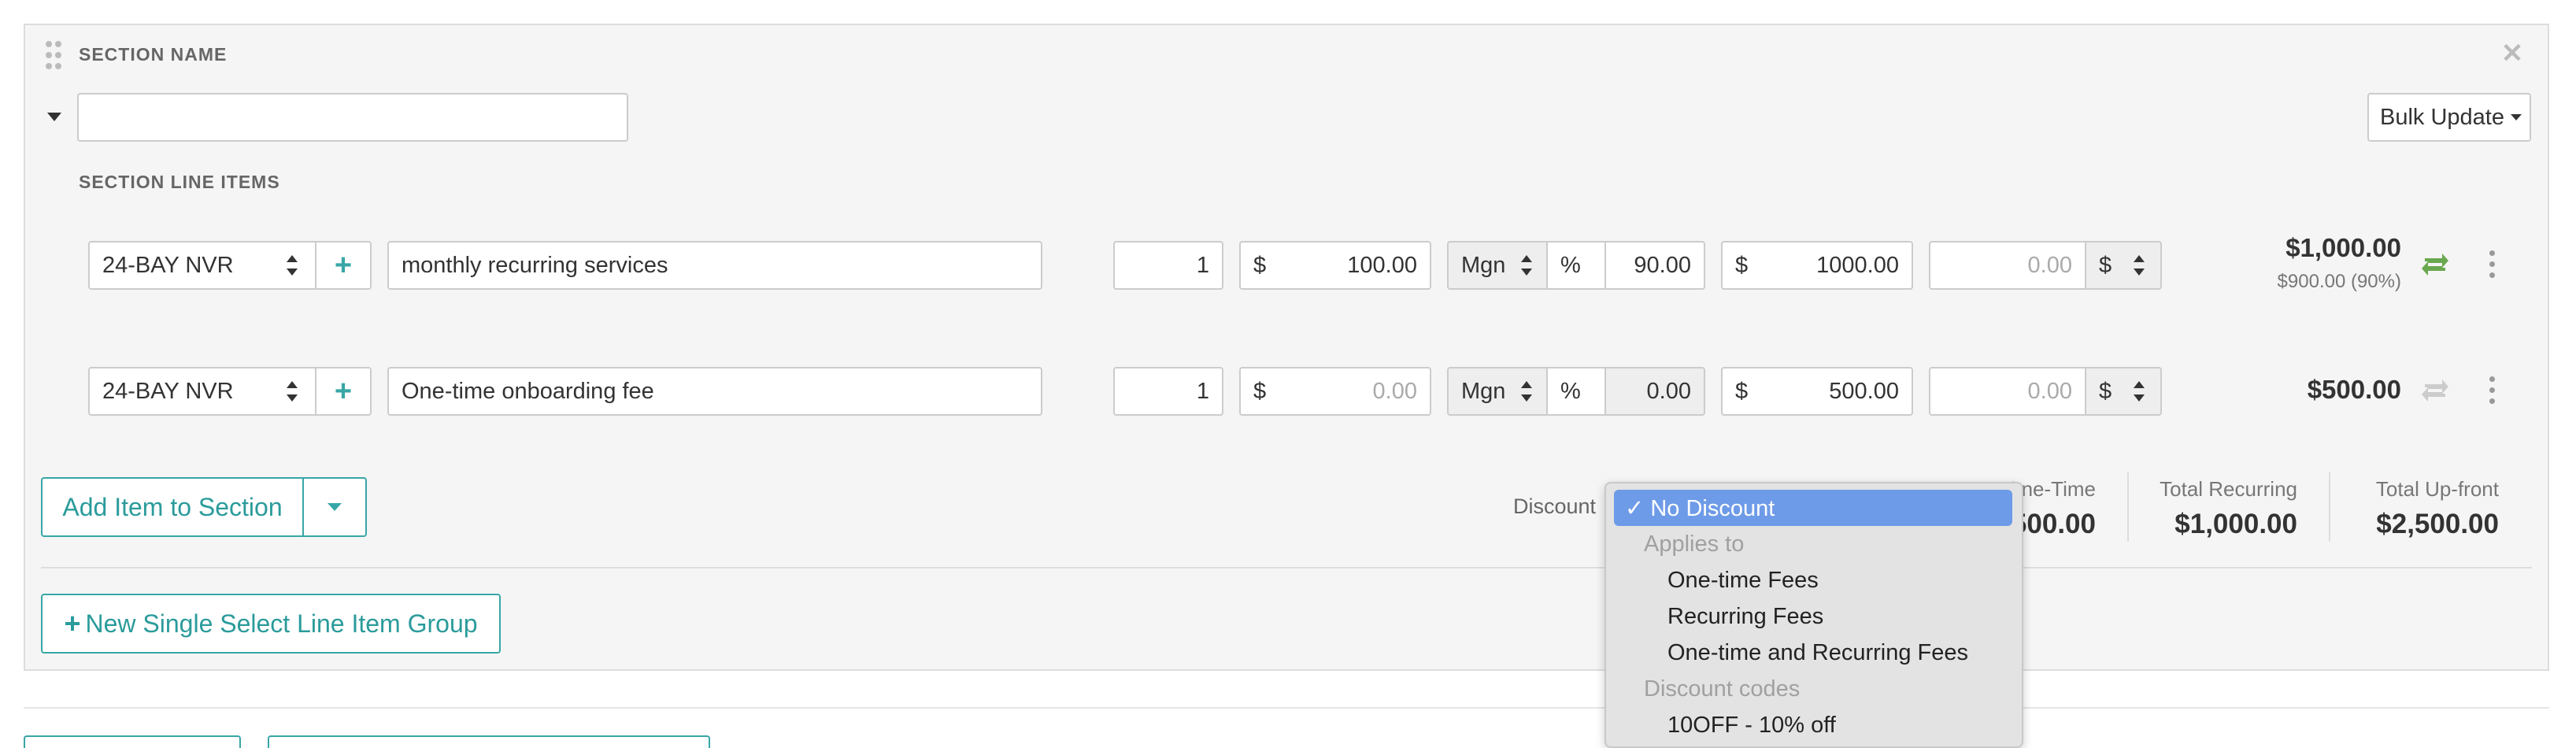 This screenshot has height=748, width=2576. Describe the element at coordinates (1814, 653) in the screenshot. I see `dropdown-option-one-time-and-recurring: One-time and Recurring Fees` at that location.